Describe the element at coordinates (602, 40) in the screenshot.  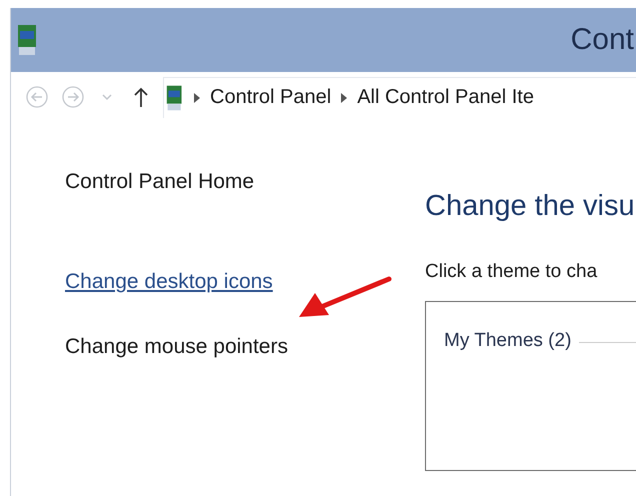
I see `window-title: Cont` at that location.